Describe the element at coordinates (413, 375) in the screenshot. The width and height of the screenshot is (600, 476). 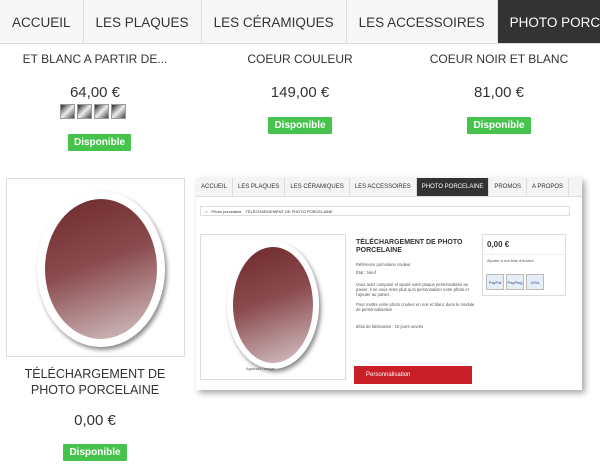
I see `preview-personnalisation-button: Personnalisation` at that location.